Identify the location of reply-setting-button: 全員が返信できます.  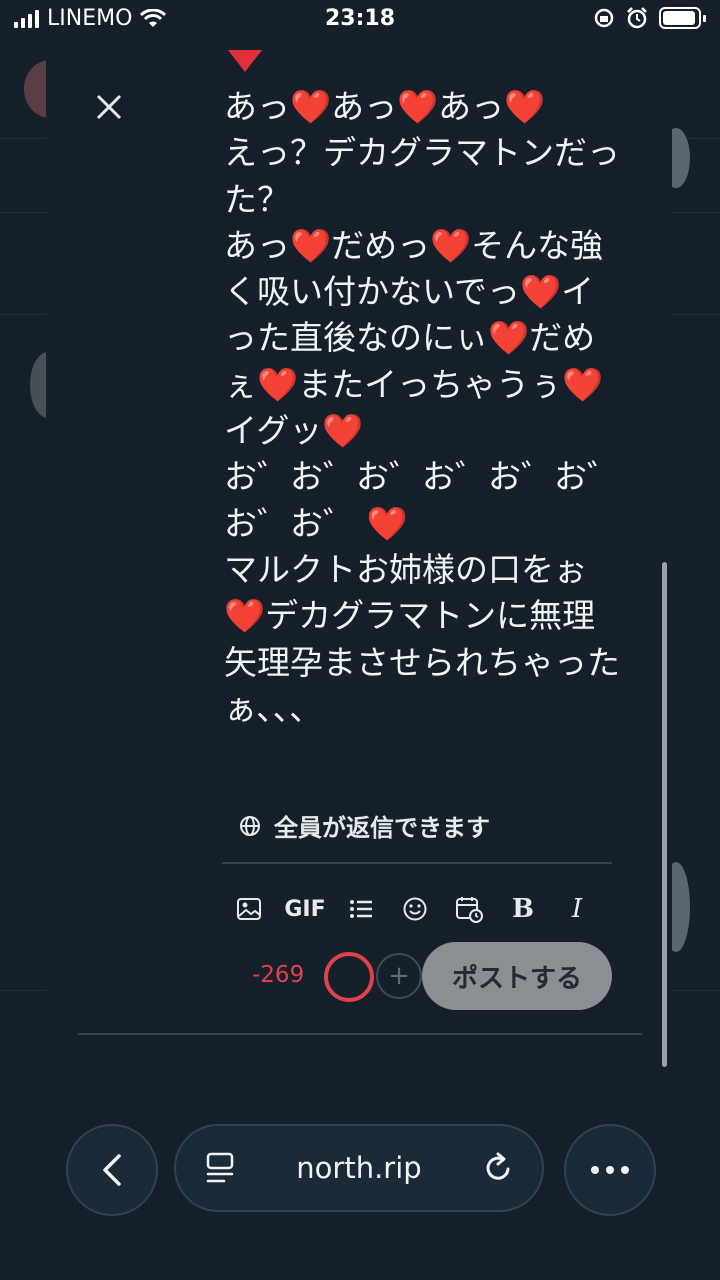
(364, 825).